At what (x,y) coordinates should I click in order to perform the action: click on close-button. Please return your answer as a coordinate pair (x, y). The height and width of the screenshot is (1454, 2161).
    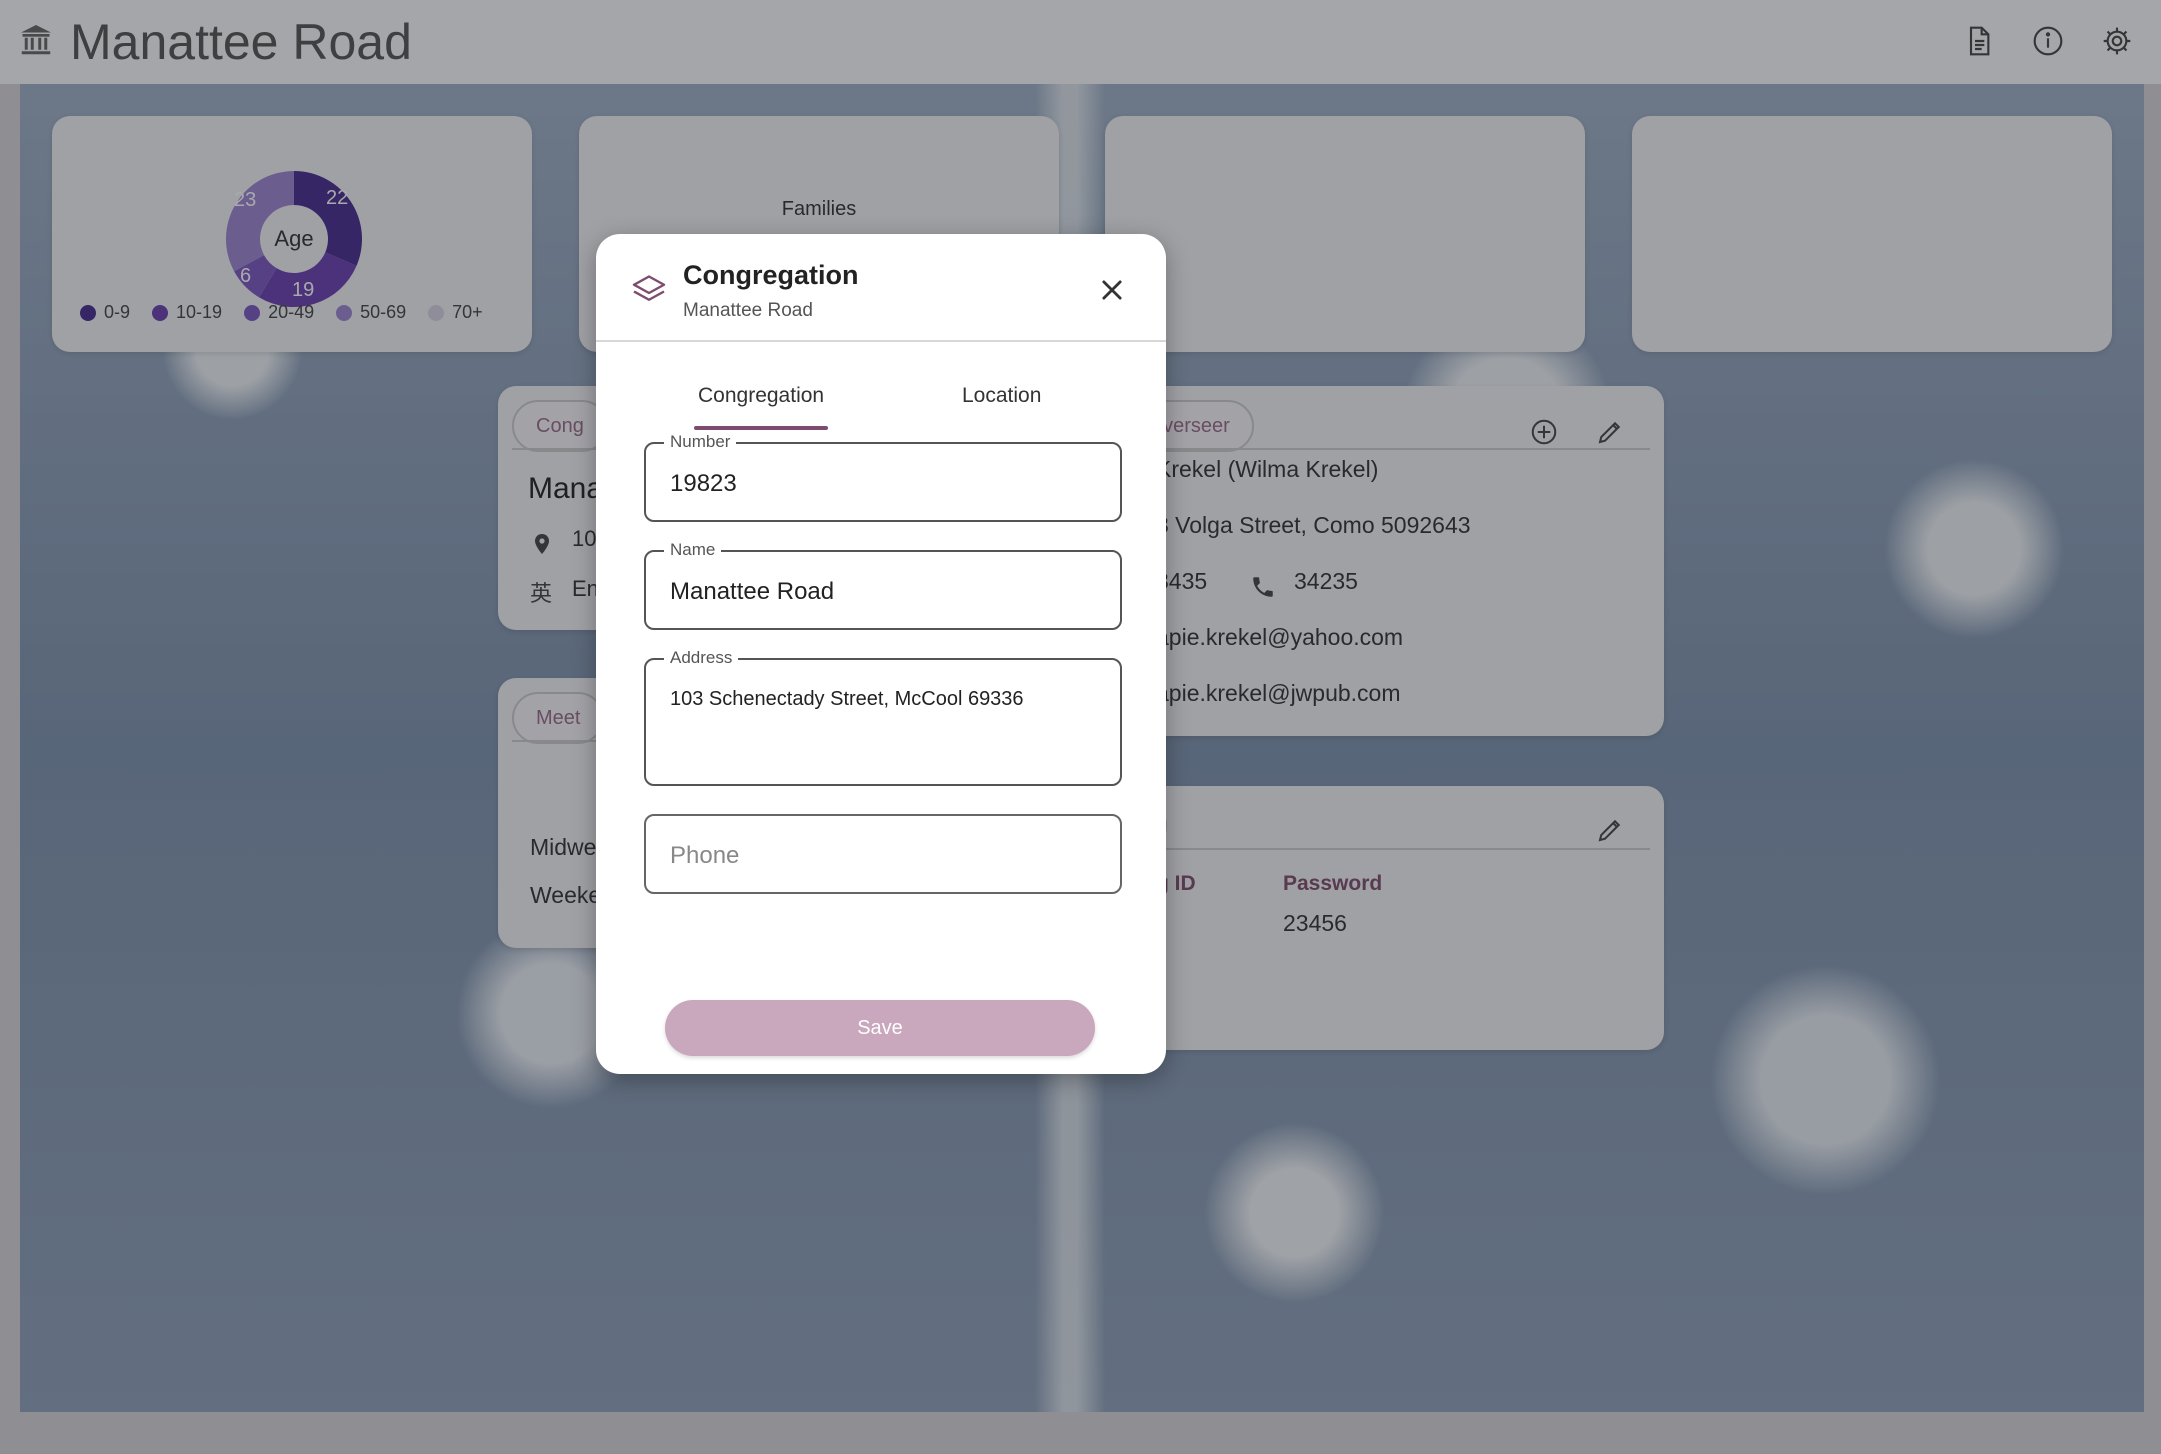
    Looking at the image, I should click on (1112, 290).